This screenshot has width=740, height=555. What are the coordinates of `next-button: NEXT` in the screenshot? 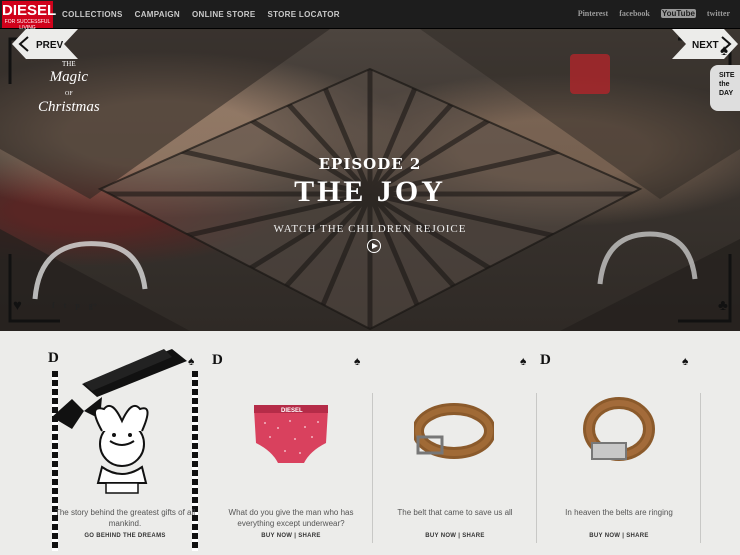 It's located at (705, 44).